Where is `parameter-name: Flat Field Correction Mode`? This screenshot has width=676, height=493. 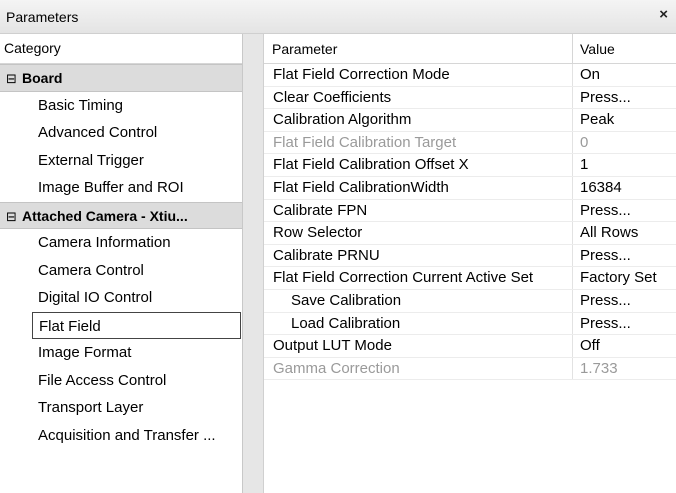 parameter-name: Flat Field Correction Mode is located at coordinates (361, 74).